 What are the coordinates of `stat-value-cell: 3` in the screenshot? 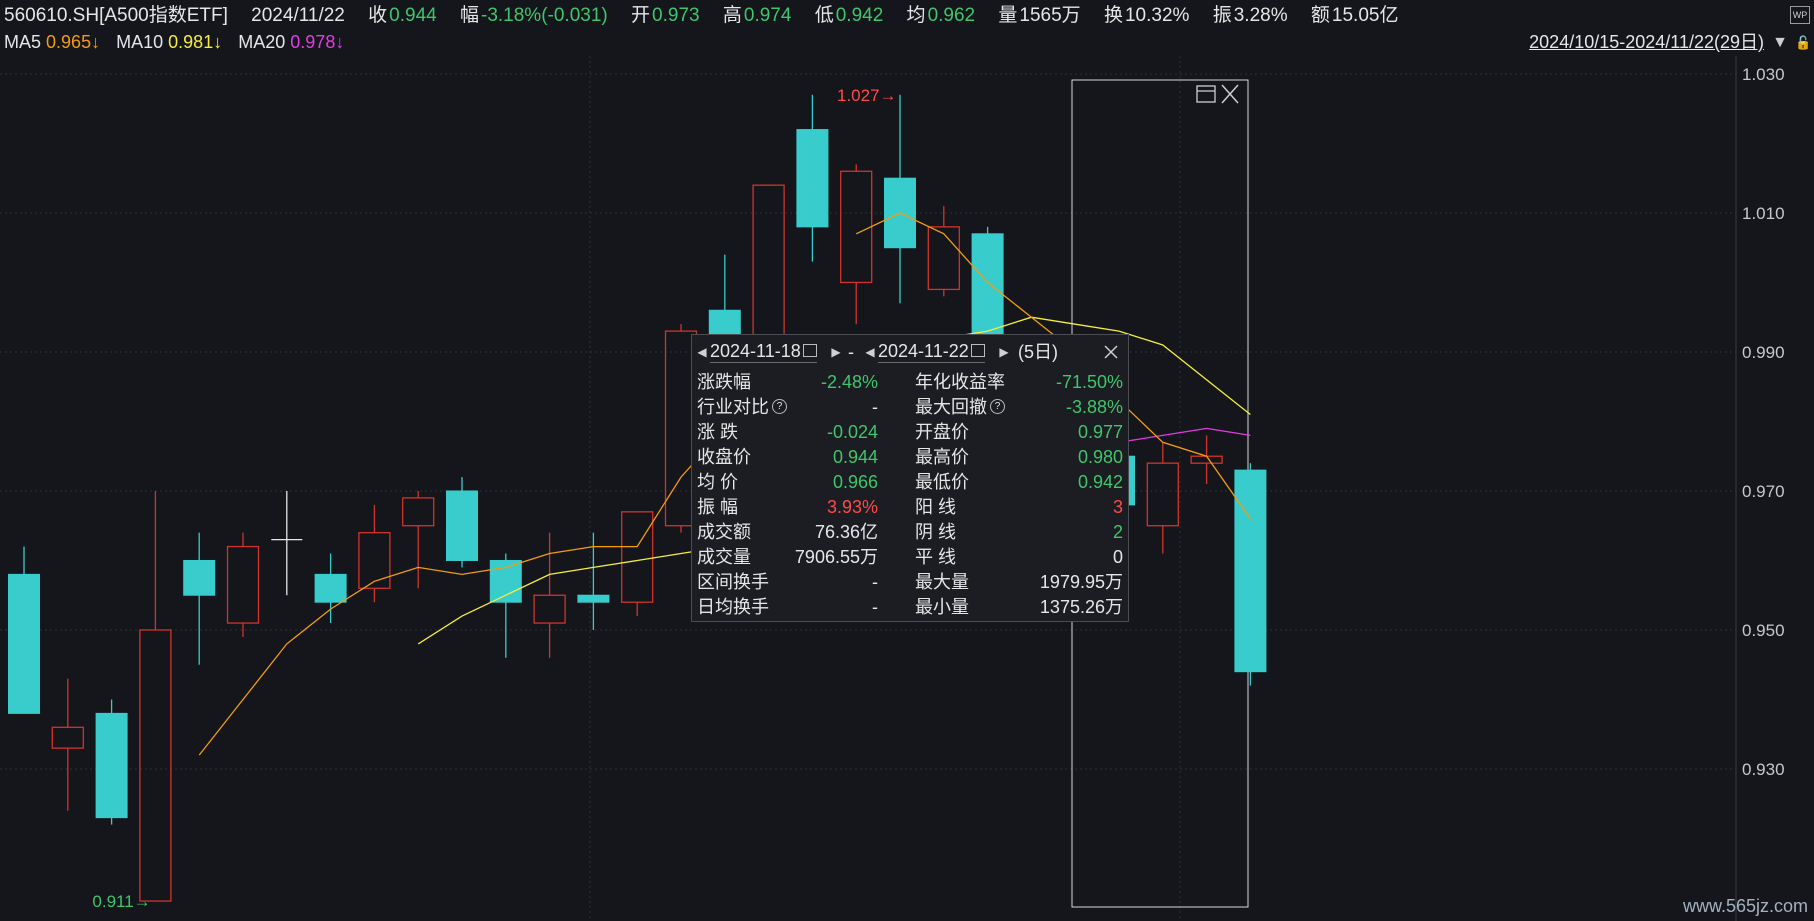 It's located at (1118, 507).